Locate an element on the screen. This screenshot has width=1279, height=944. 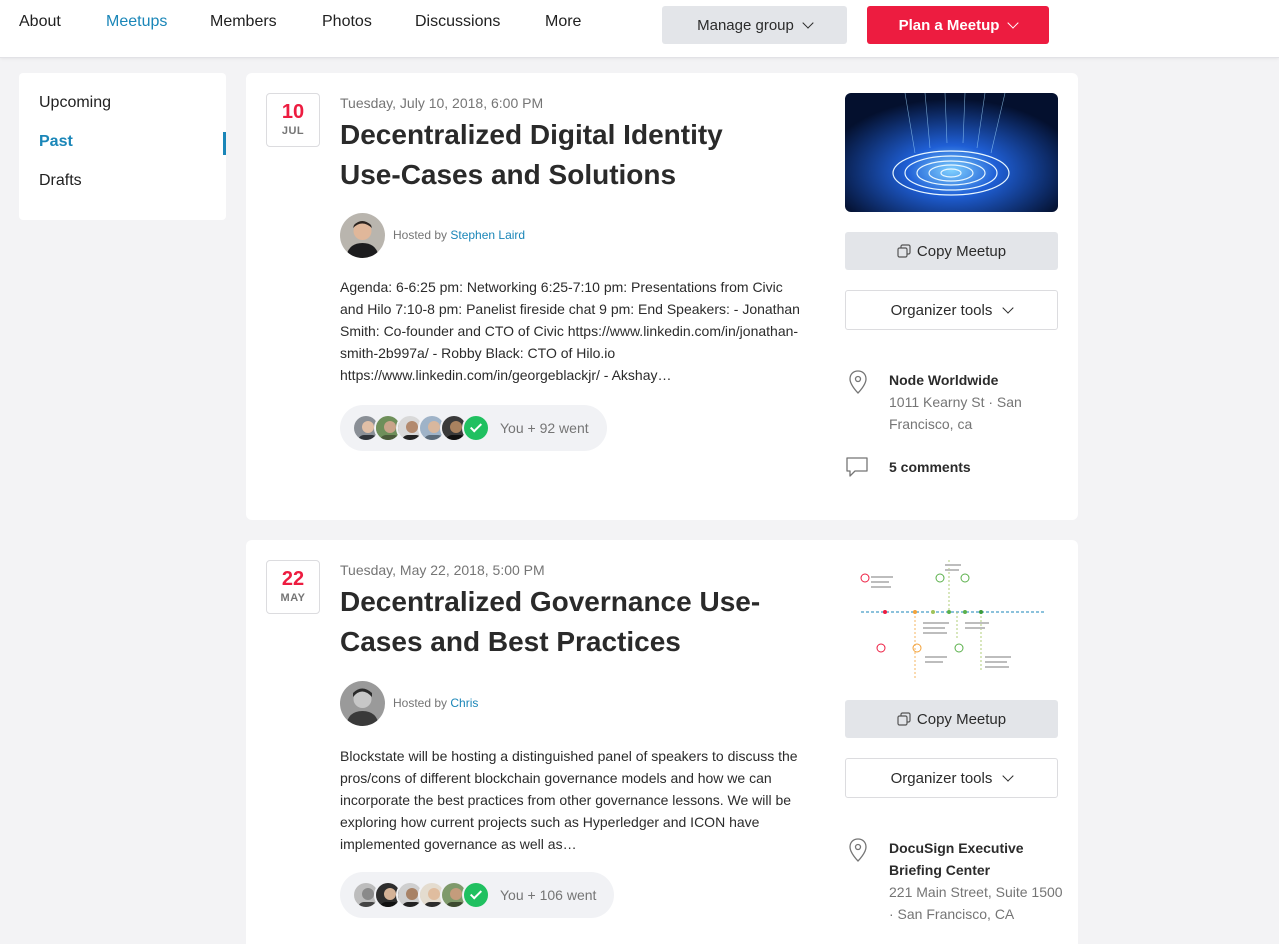
event-datetime: Tuesday, May 22, 2018, 5:00 PM is located at coordinates (442, 570).